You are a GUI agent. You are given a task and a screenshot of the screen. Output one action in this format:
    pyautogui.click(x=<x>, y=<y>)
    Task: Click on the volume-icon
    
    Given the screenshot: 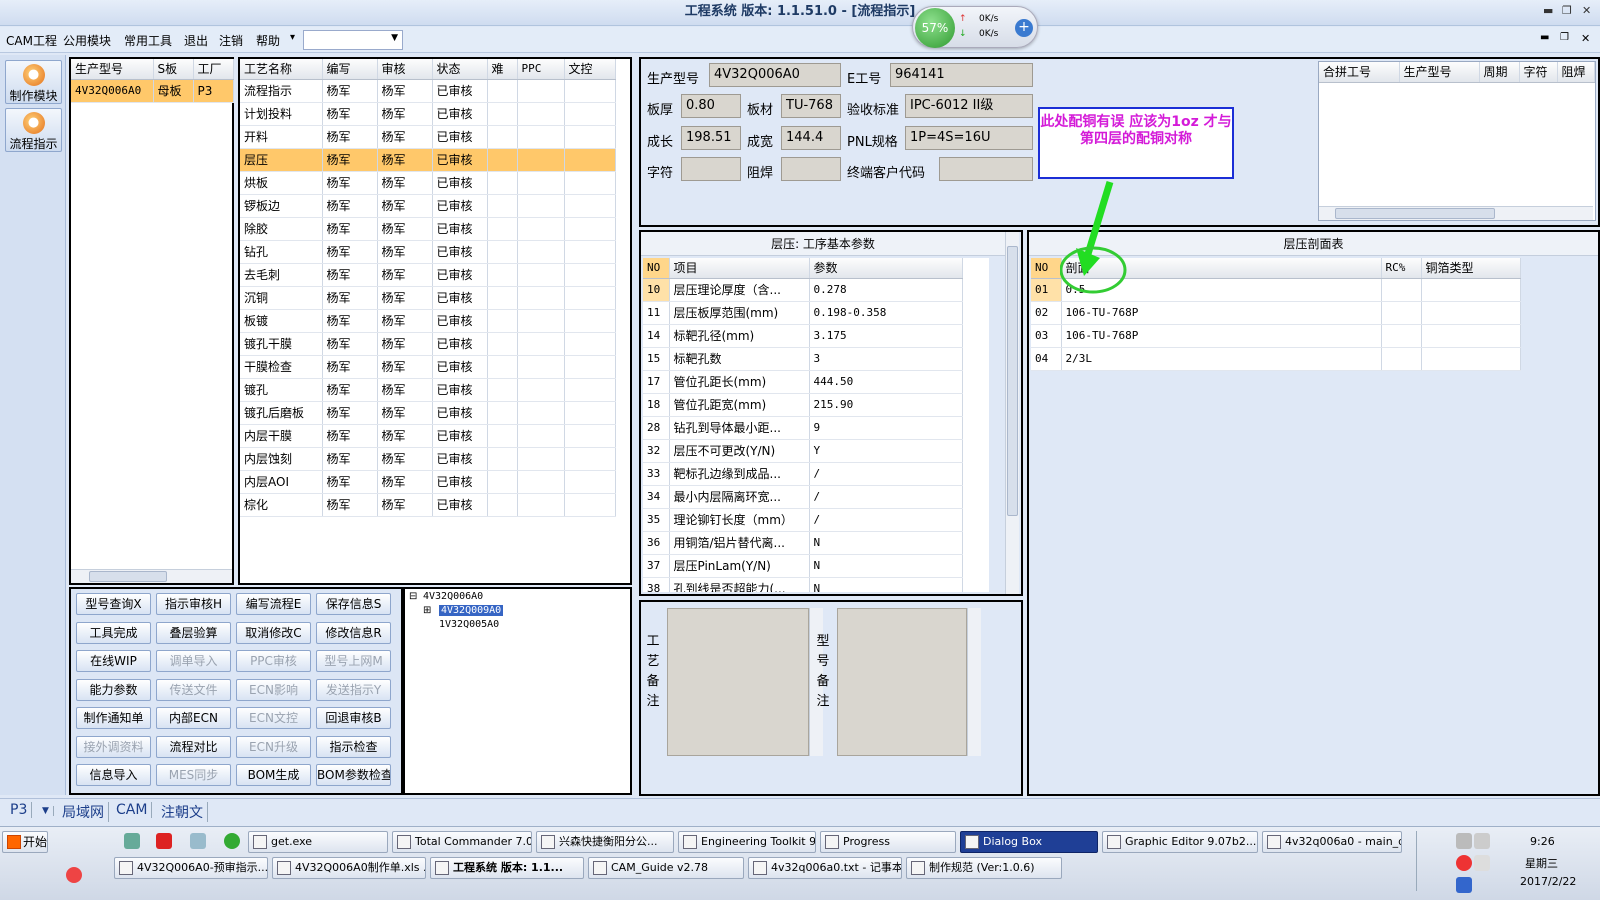 What is the action you would take?
    pyautogui.click(x=1482, y=863)
    